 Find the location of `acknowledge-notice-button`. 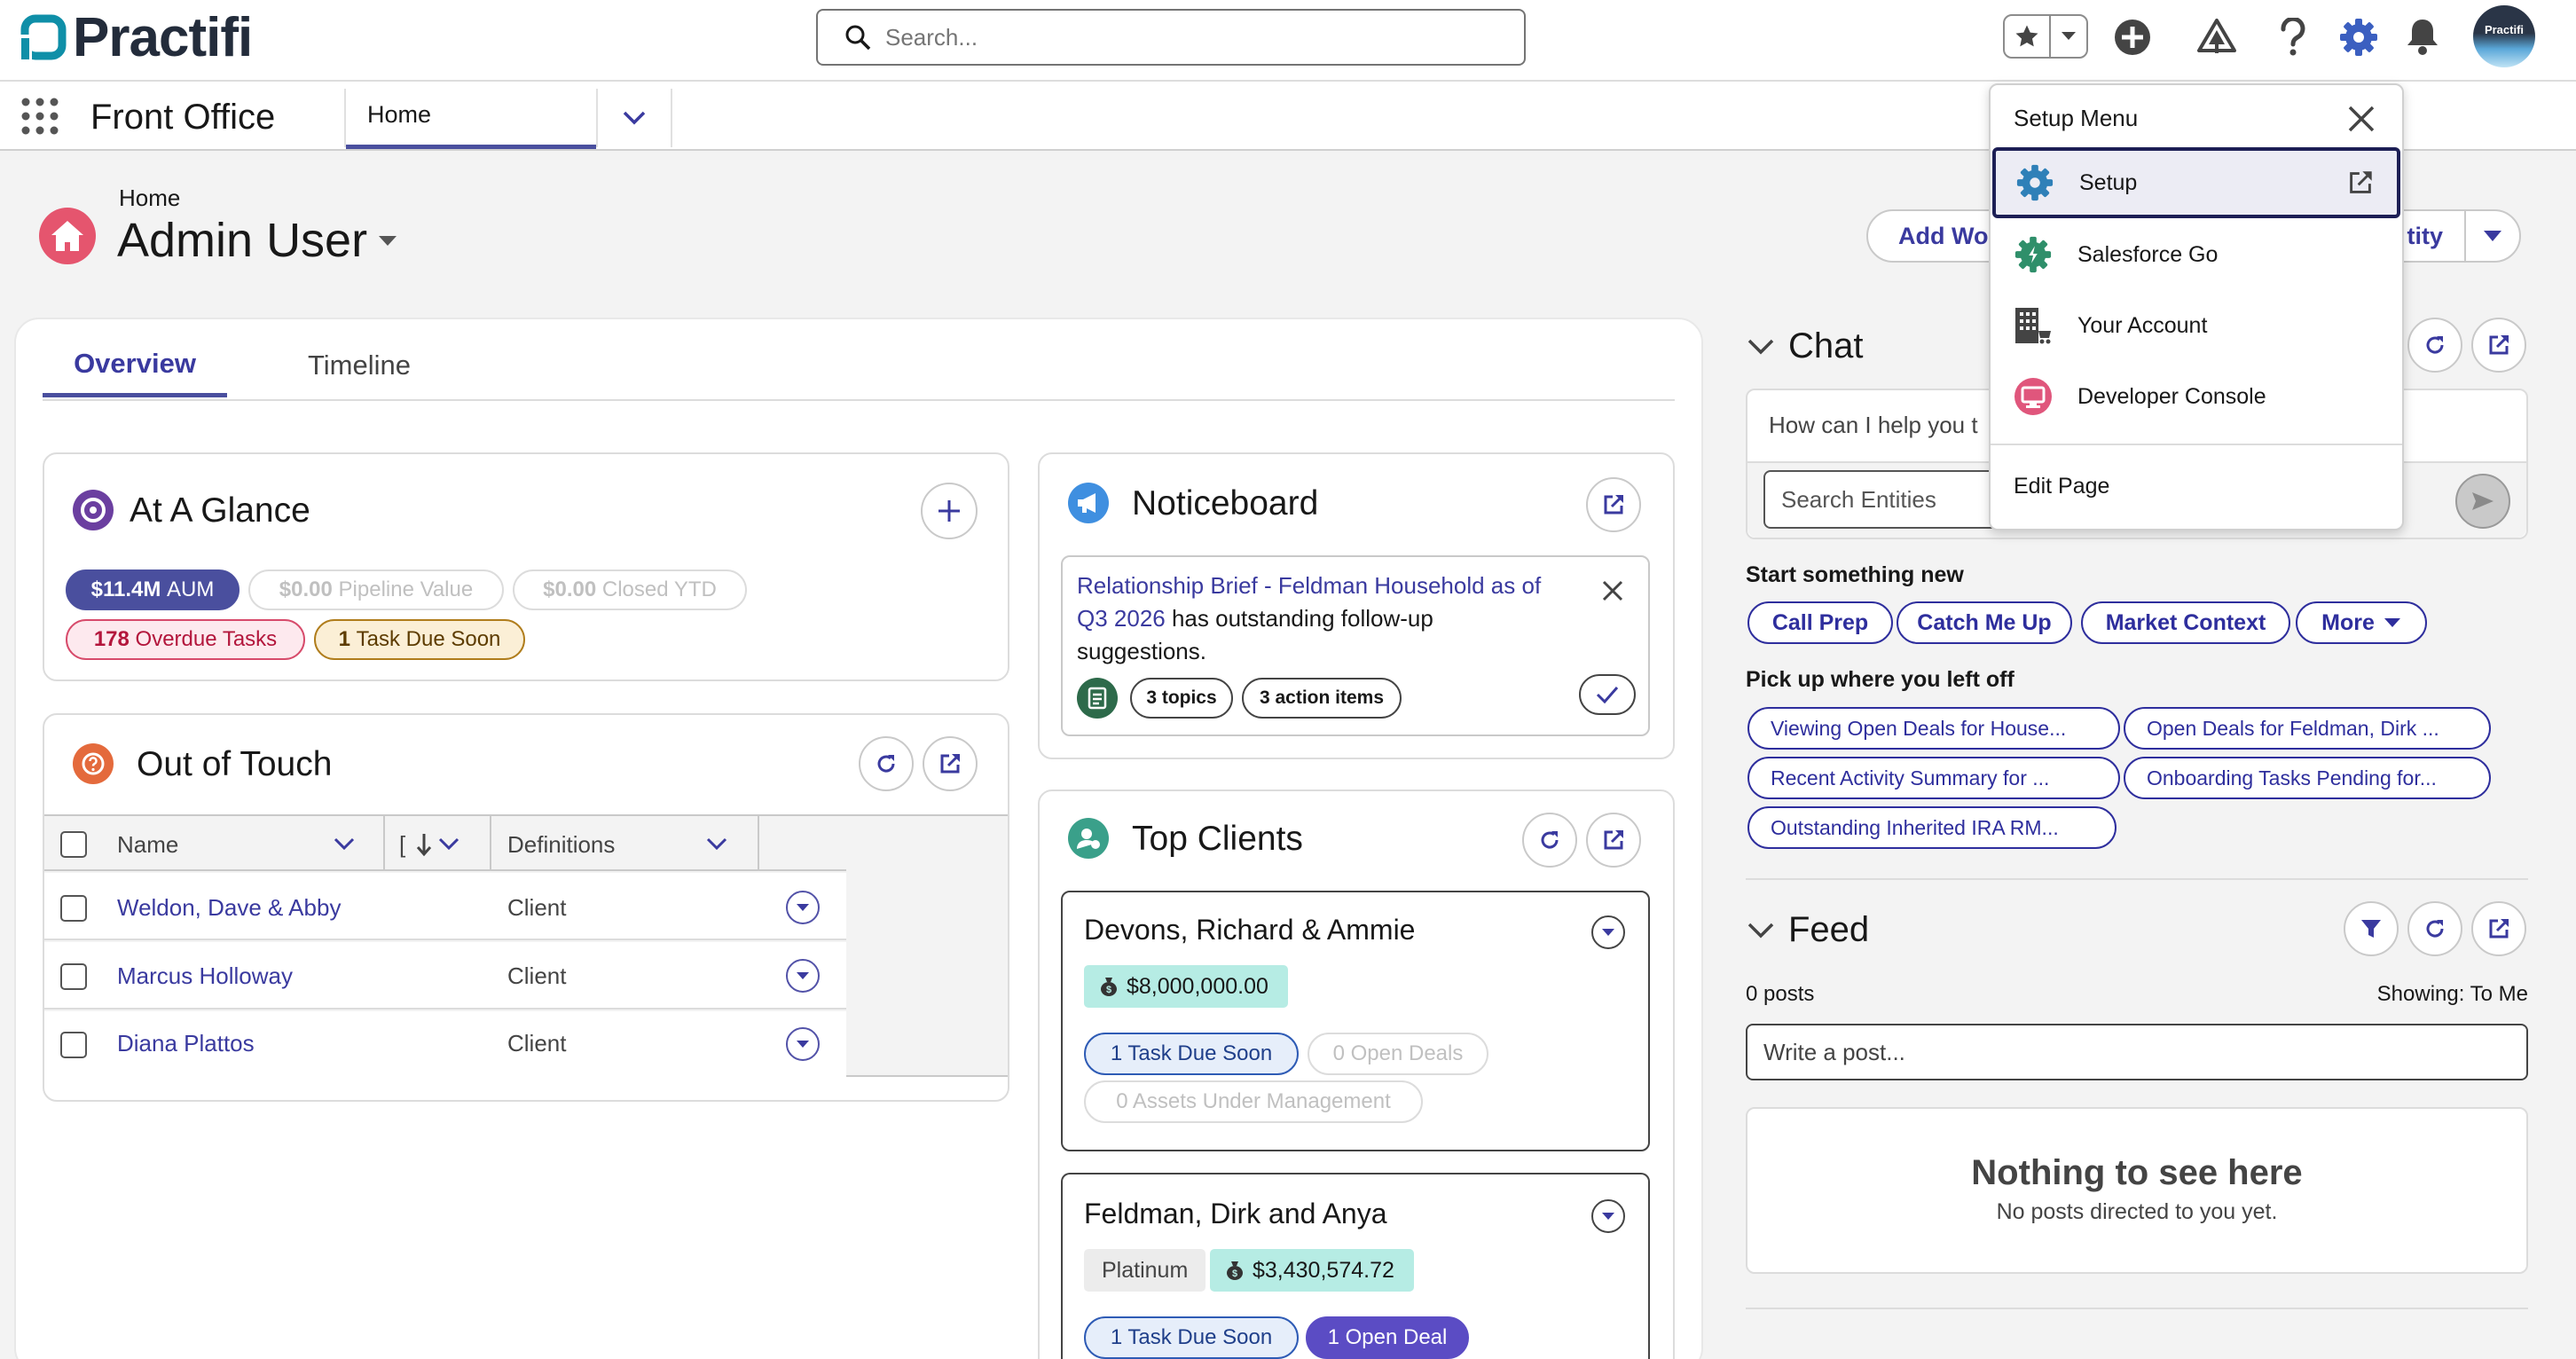

acknowledge-notice-button is located at coordinates (1607, 694).